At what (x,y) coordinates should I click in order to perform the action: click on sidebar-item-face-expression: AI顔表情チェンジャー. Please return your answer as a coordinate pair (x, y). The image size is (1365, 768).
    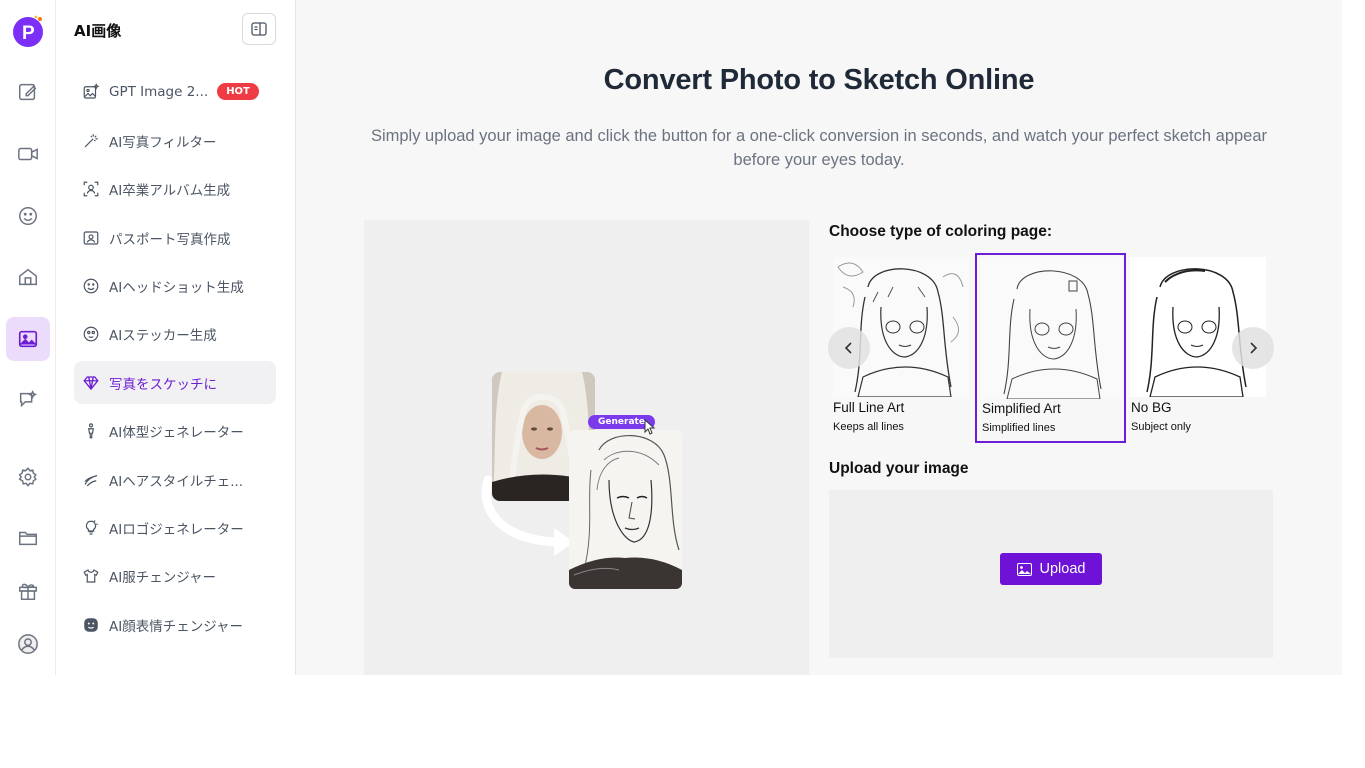
    Looking at the image, I should click on (175, 624).